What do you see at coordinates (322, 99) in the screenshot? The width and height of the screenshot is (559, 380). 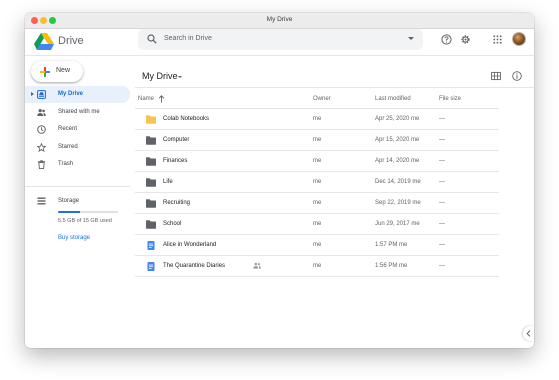 I see `column-header-owner: Owner` at bounding box center [322, 99].